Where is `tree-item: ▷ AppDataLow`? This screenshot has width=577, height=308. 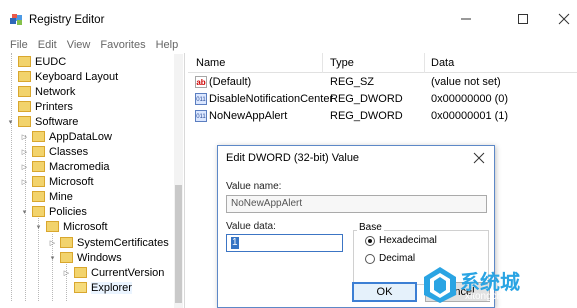 tree-item: ▷ AppDataLow is located at coordinates (66, 136).